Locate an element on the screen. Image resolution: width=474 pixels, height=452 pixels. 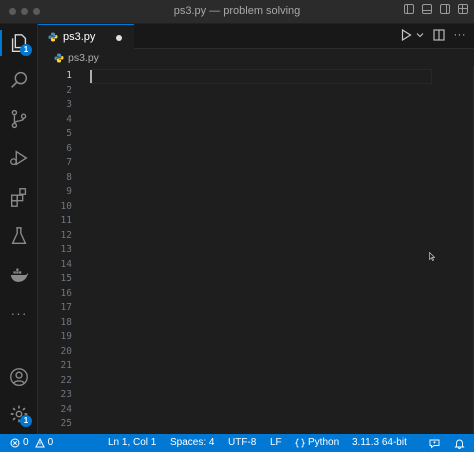
activity-bar: 1 ··· 1 is located at coordinates (19, 229).